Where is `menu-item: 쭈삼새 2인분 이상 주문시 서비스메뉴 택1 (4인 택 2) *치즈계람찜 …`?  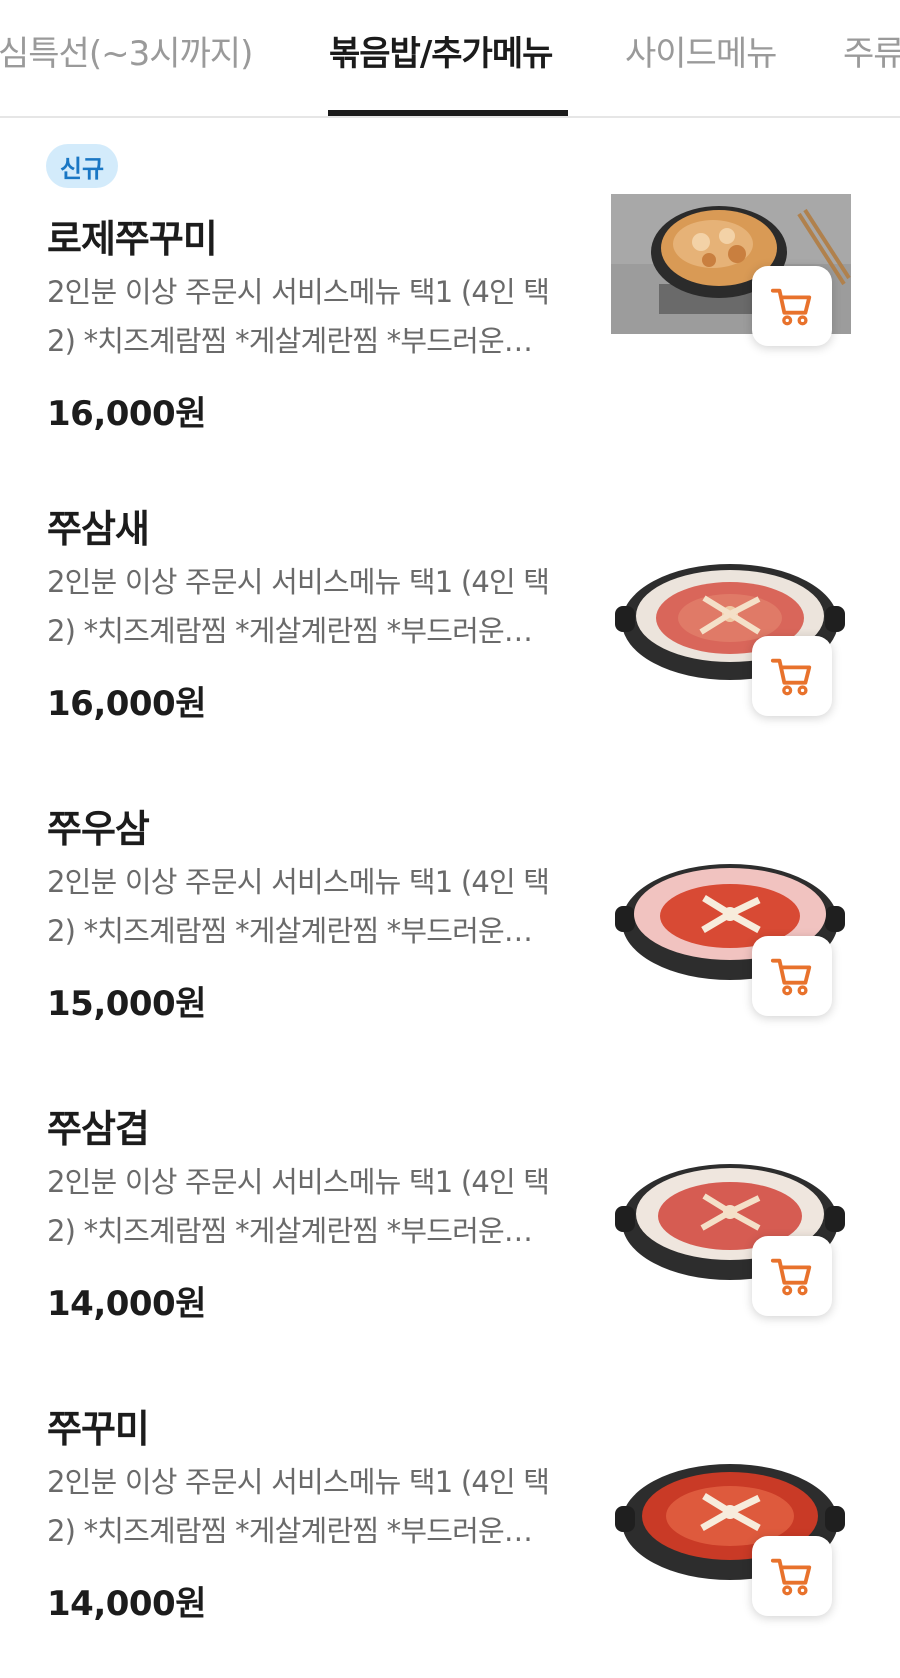 menu-item: 쭈삼새 2인분 이상 주문시 서비스메뉴 택1 (4인 택 2) *치즈계람찜 … is located at coordinates (450, 619).